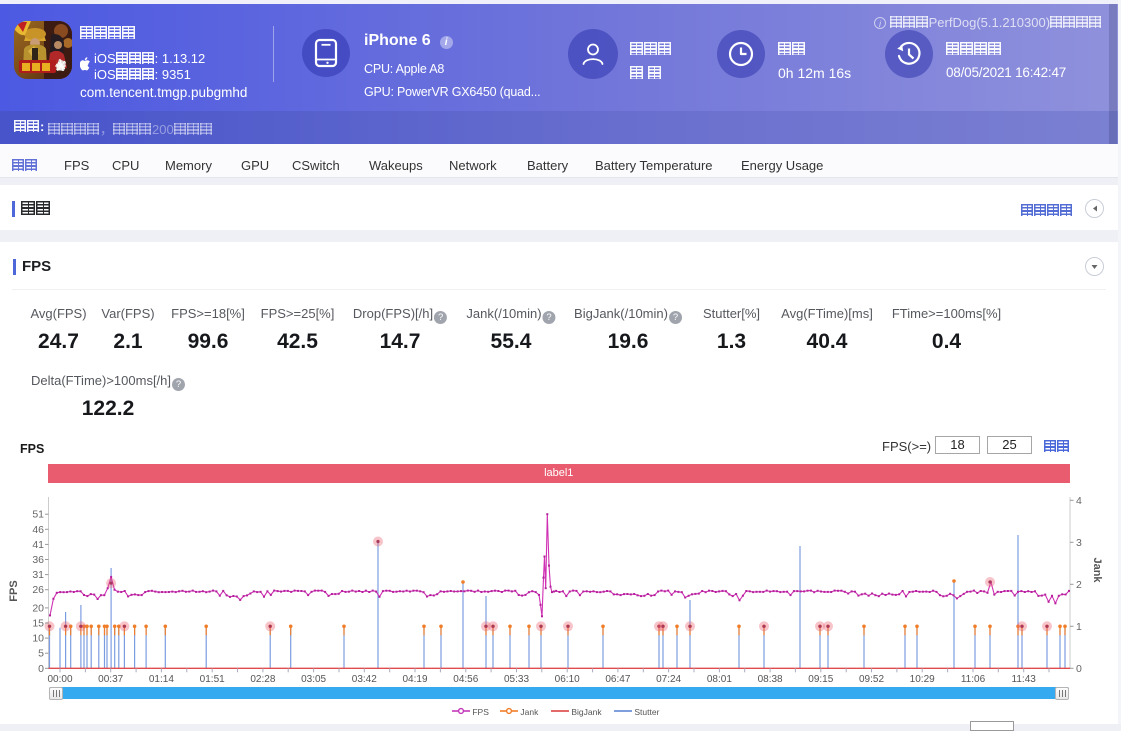 This screenshot has width=1121, height=731. What do you see at coordinates (1024, 679) in the screenshot?
I see `svg-text: 11:43` at bounding box center [1024, 679].